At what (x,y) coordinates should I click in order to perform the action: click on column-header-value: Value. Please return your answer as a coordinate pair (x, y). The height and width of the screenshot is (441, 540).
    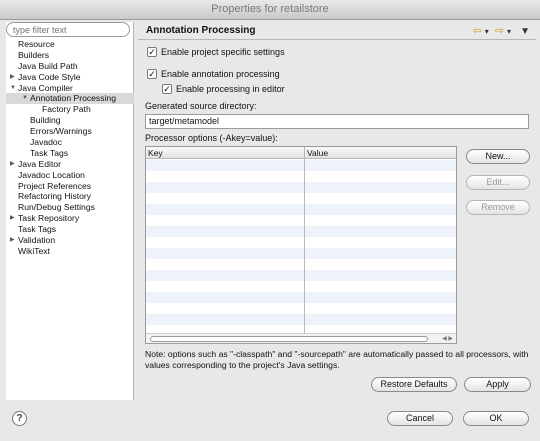
    Looking at the image, I should click on (316, 153).